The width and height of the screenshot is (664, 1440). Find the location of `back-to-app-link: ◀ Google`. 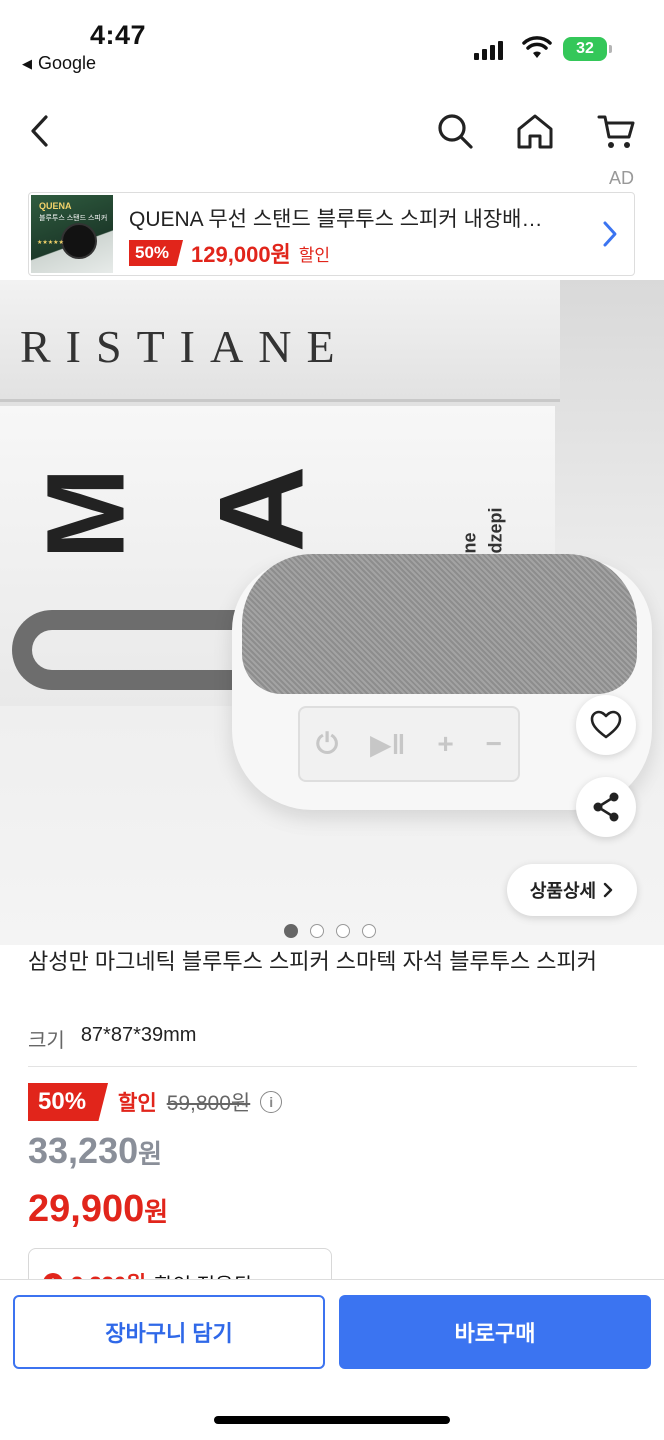

back-to-app-link: ◀ Google is located at coordinates (59, 63).